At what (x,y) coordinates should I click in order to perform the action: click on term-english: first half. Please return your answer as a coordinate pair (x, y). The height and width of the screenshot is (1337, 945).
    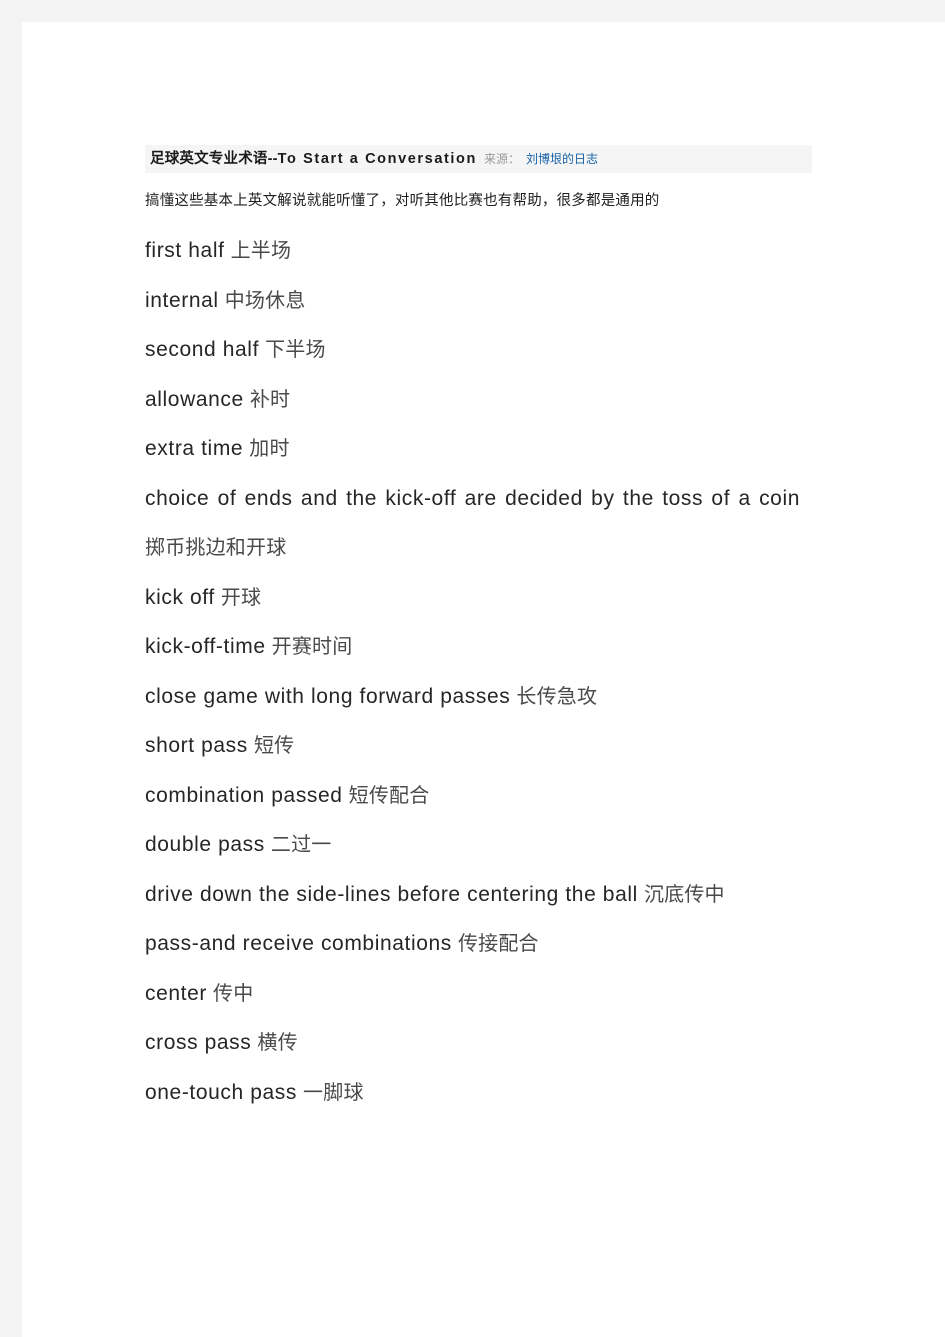
    Looking at the image, I should click on (185, 250).